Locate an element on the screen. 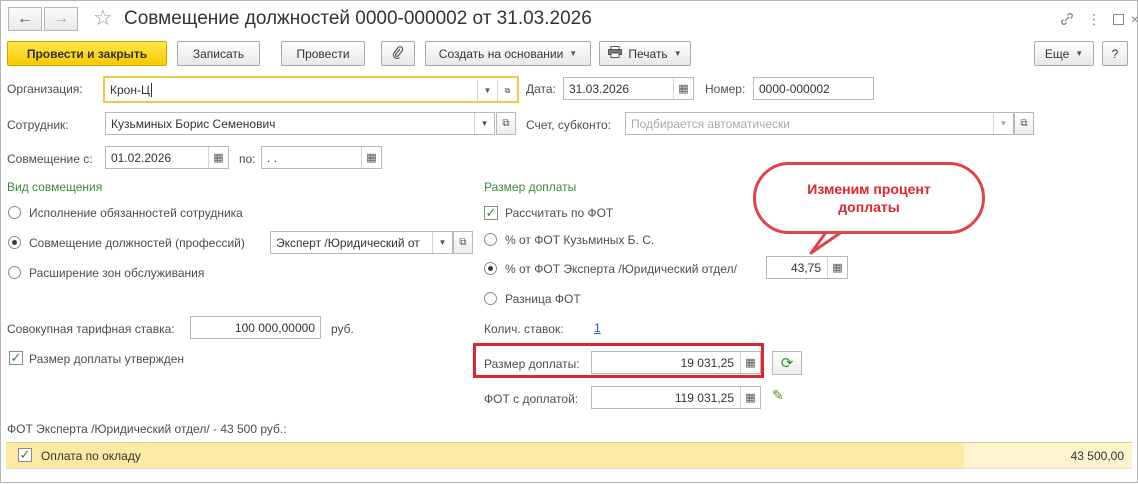 Image resolution: width=1138 pixels, height=484 pixels. position-open-button: ⧉ is located at coordinates (463, 242).